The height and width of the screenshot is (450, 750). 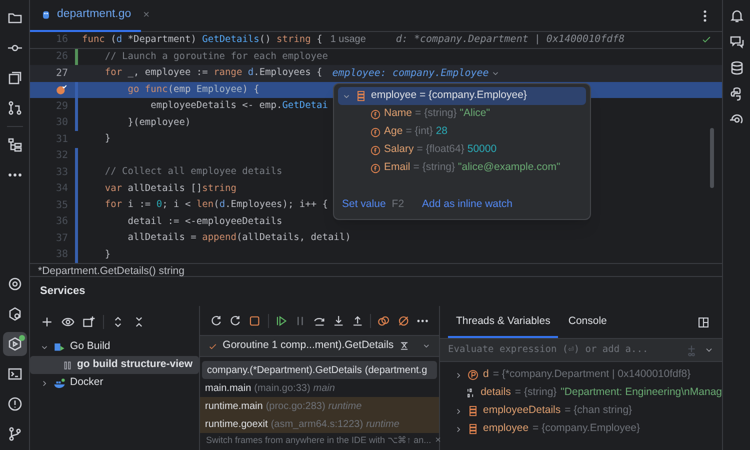 I want to click on breakpoints-icon, so click(x=384, y=321).